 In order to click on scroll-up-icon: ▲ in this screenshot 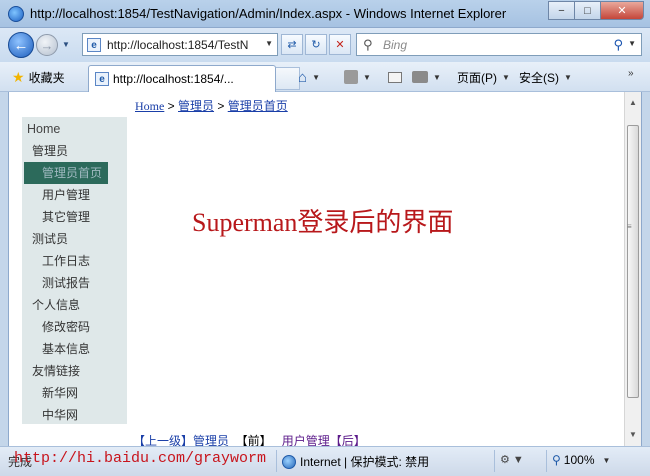, I will do `click(633, 103)`.